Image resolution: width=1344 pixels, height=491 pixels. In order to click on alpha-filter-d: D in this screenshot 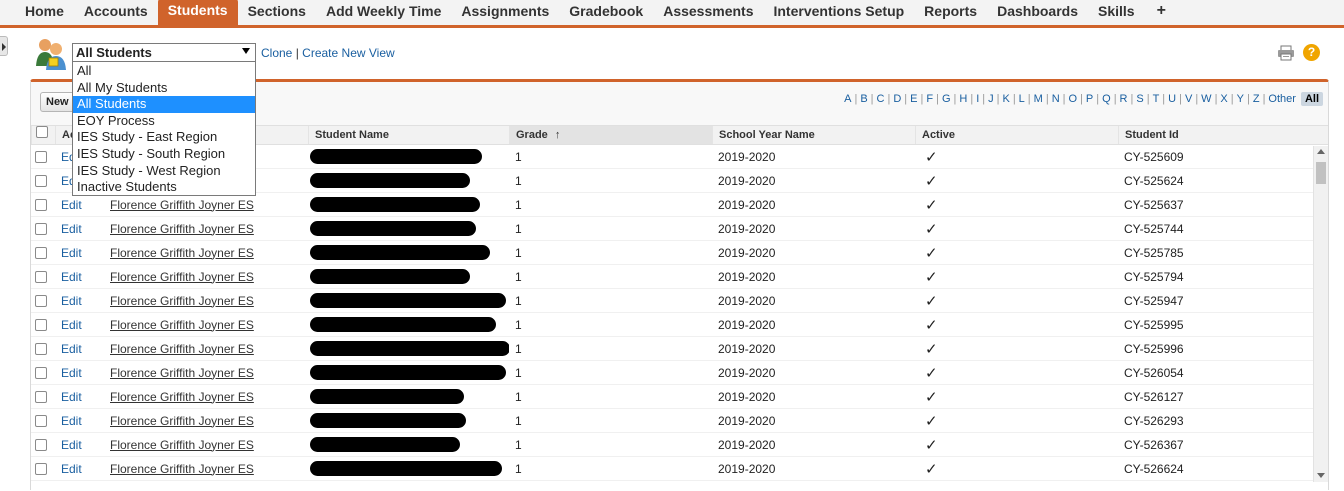, I will do `click(897, 99)`.